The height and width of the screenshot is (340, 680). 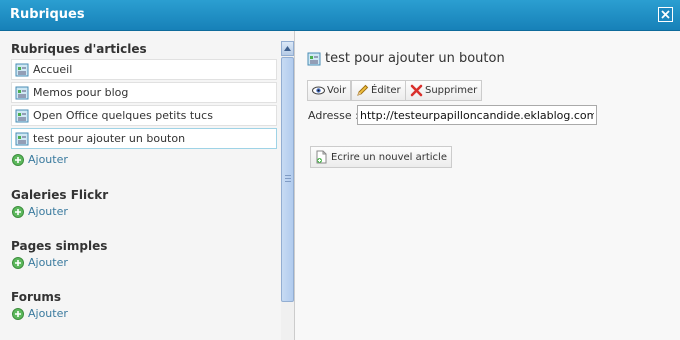 I want to click on add-forum-link: Ajouter, so click(x=40, y=313).